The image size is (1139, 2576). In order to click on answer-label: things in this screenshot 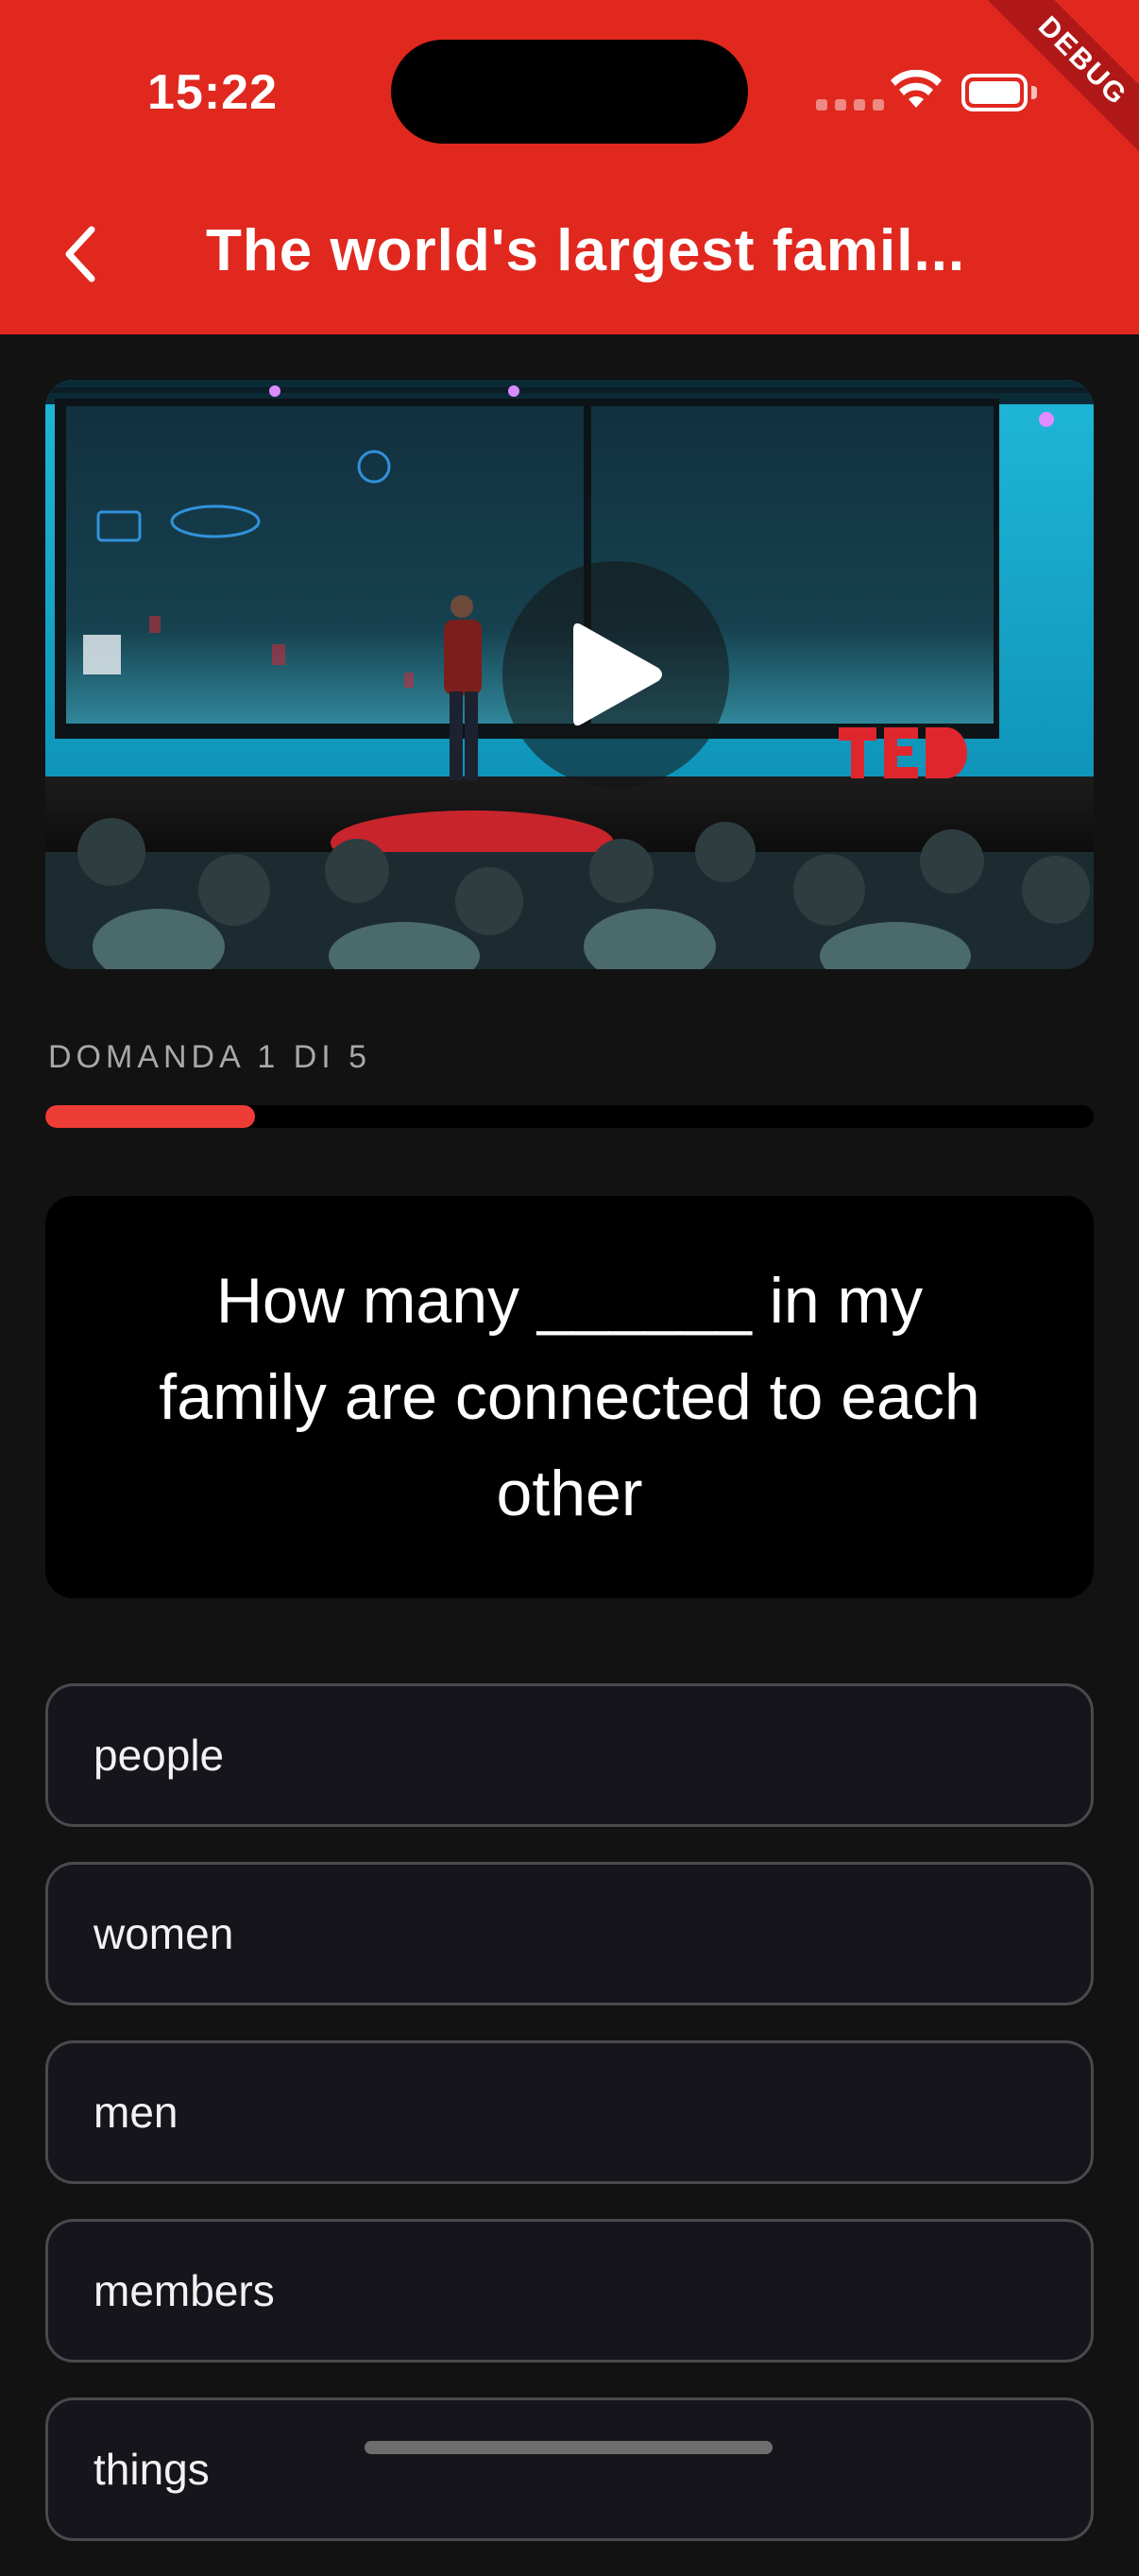, I will do `click(152, 2469)`.